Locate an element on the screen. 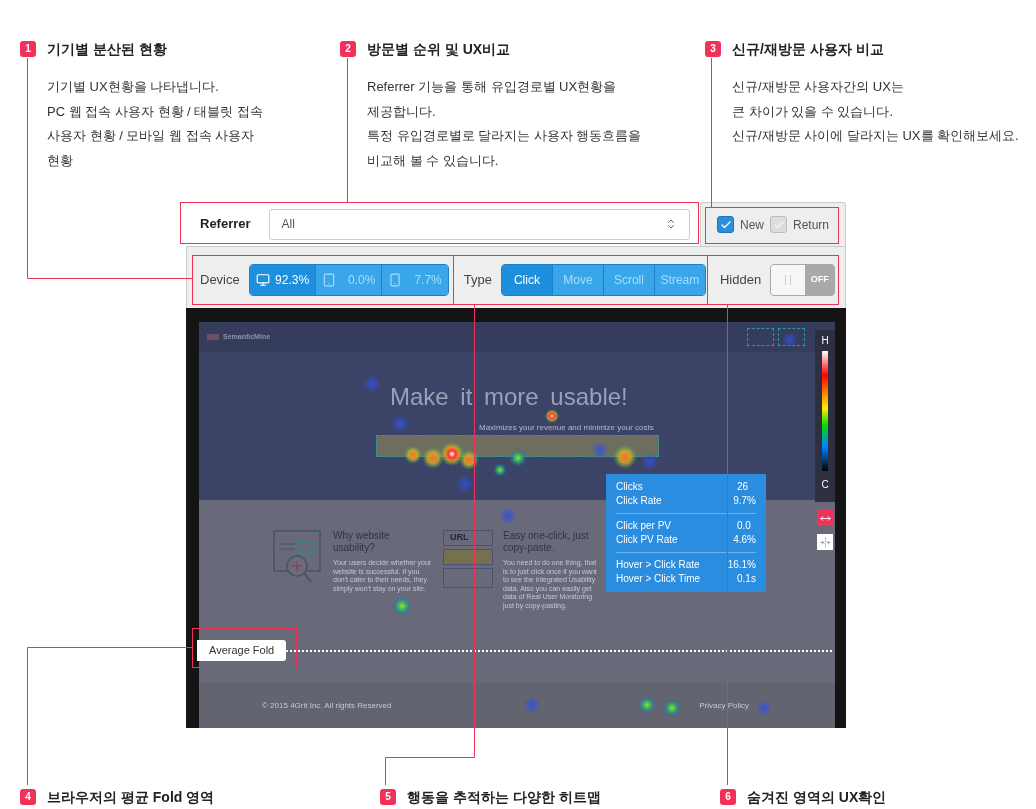 The image size is (1036, 809). copyright: © 2015 4Grit Inc. All rights Reserved is located at coordinates (327, 705).